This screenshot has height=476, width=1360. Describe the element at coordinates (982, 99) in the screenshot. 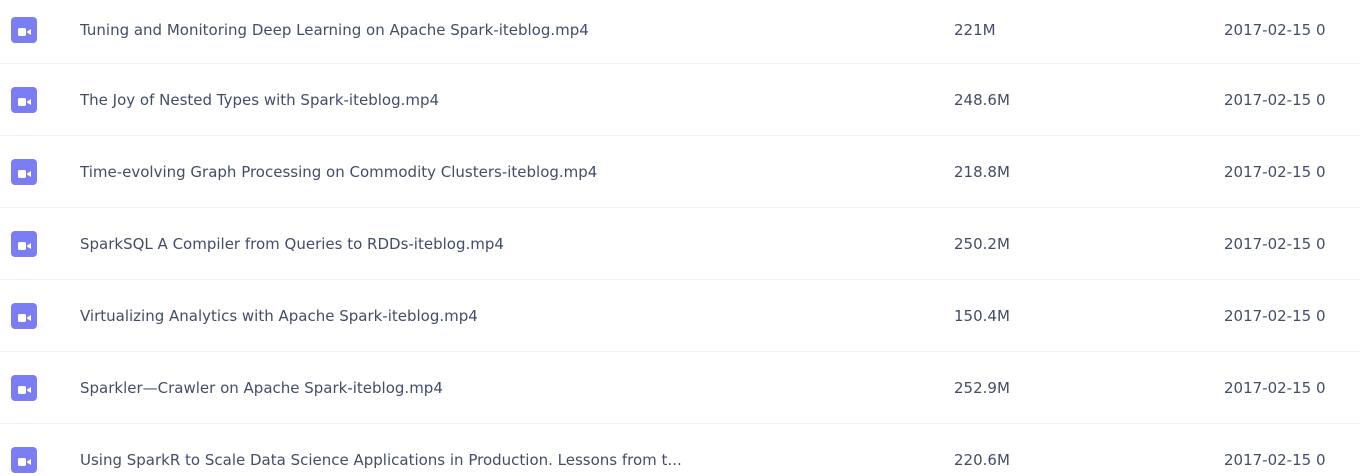

I see `file-size: 248.6M` at that location.